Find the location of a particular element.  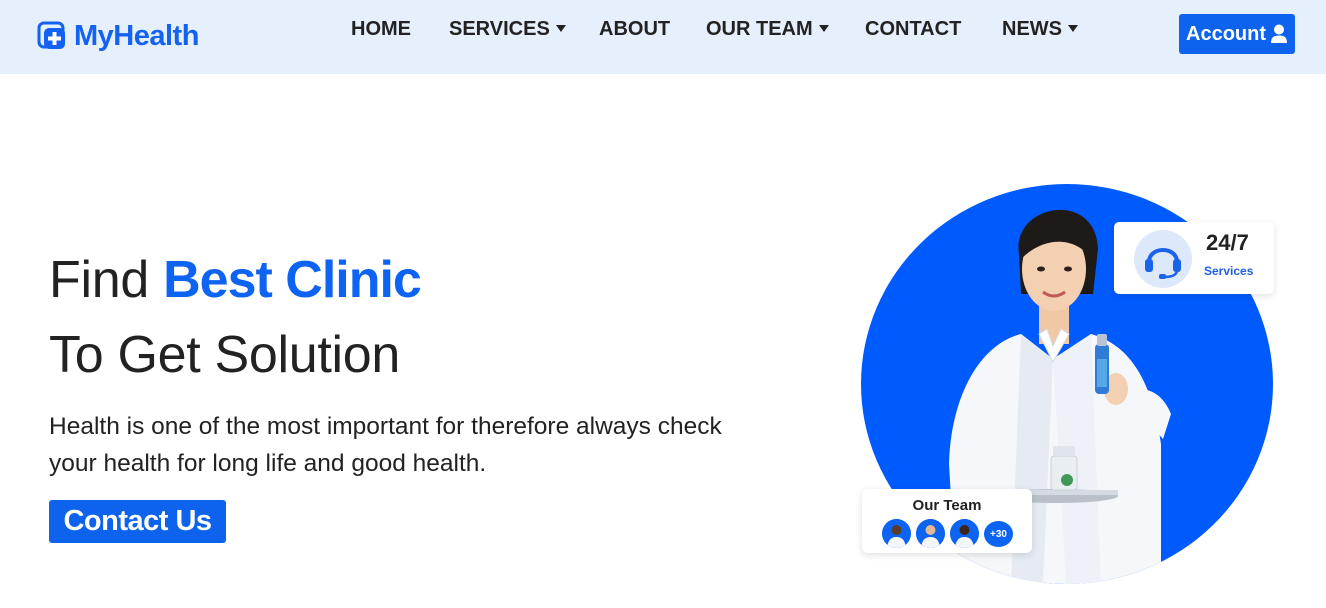

hero-title-line2: To Get Solution is located at coordinates (225, 355).